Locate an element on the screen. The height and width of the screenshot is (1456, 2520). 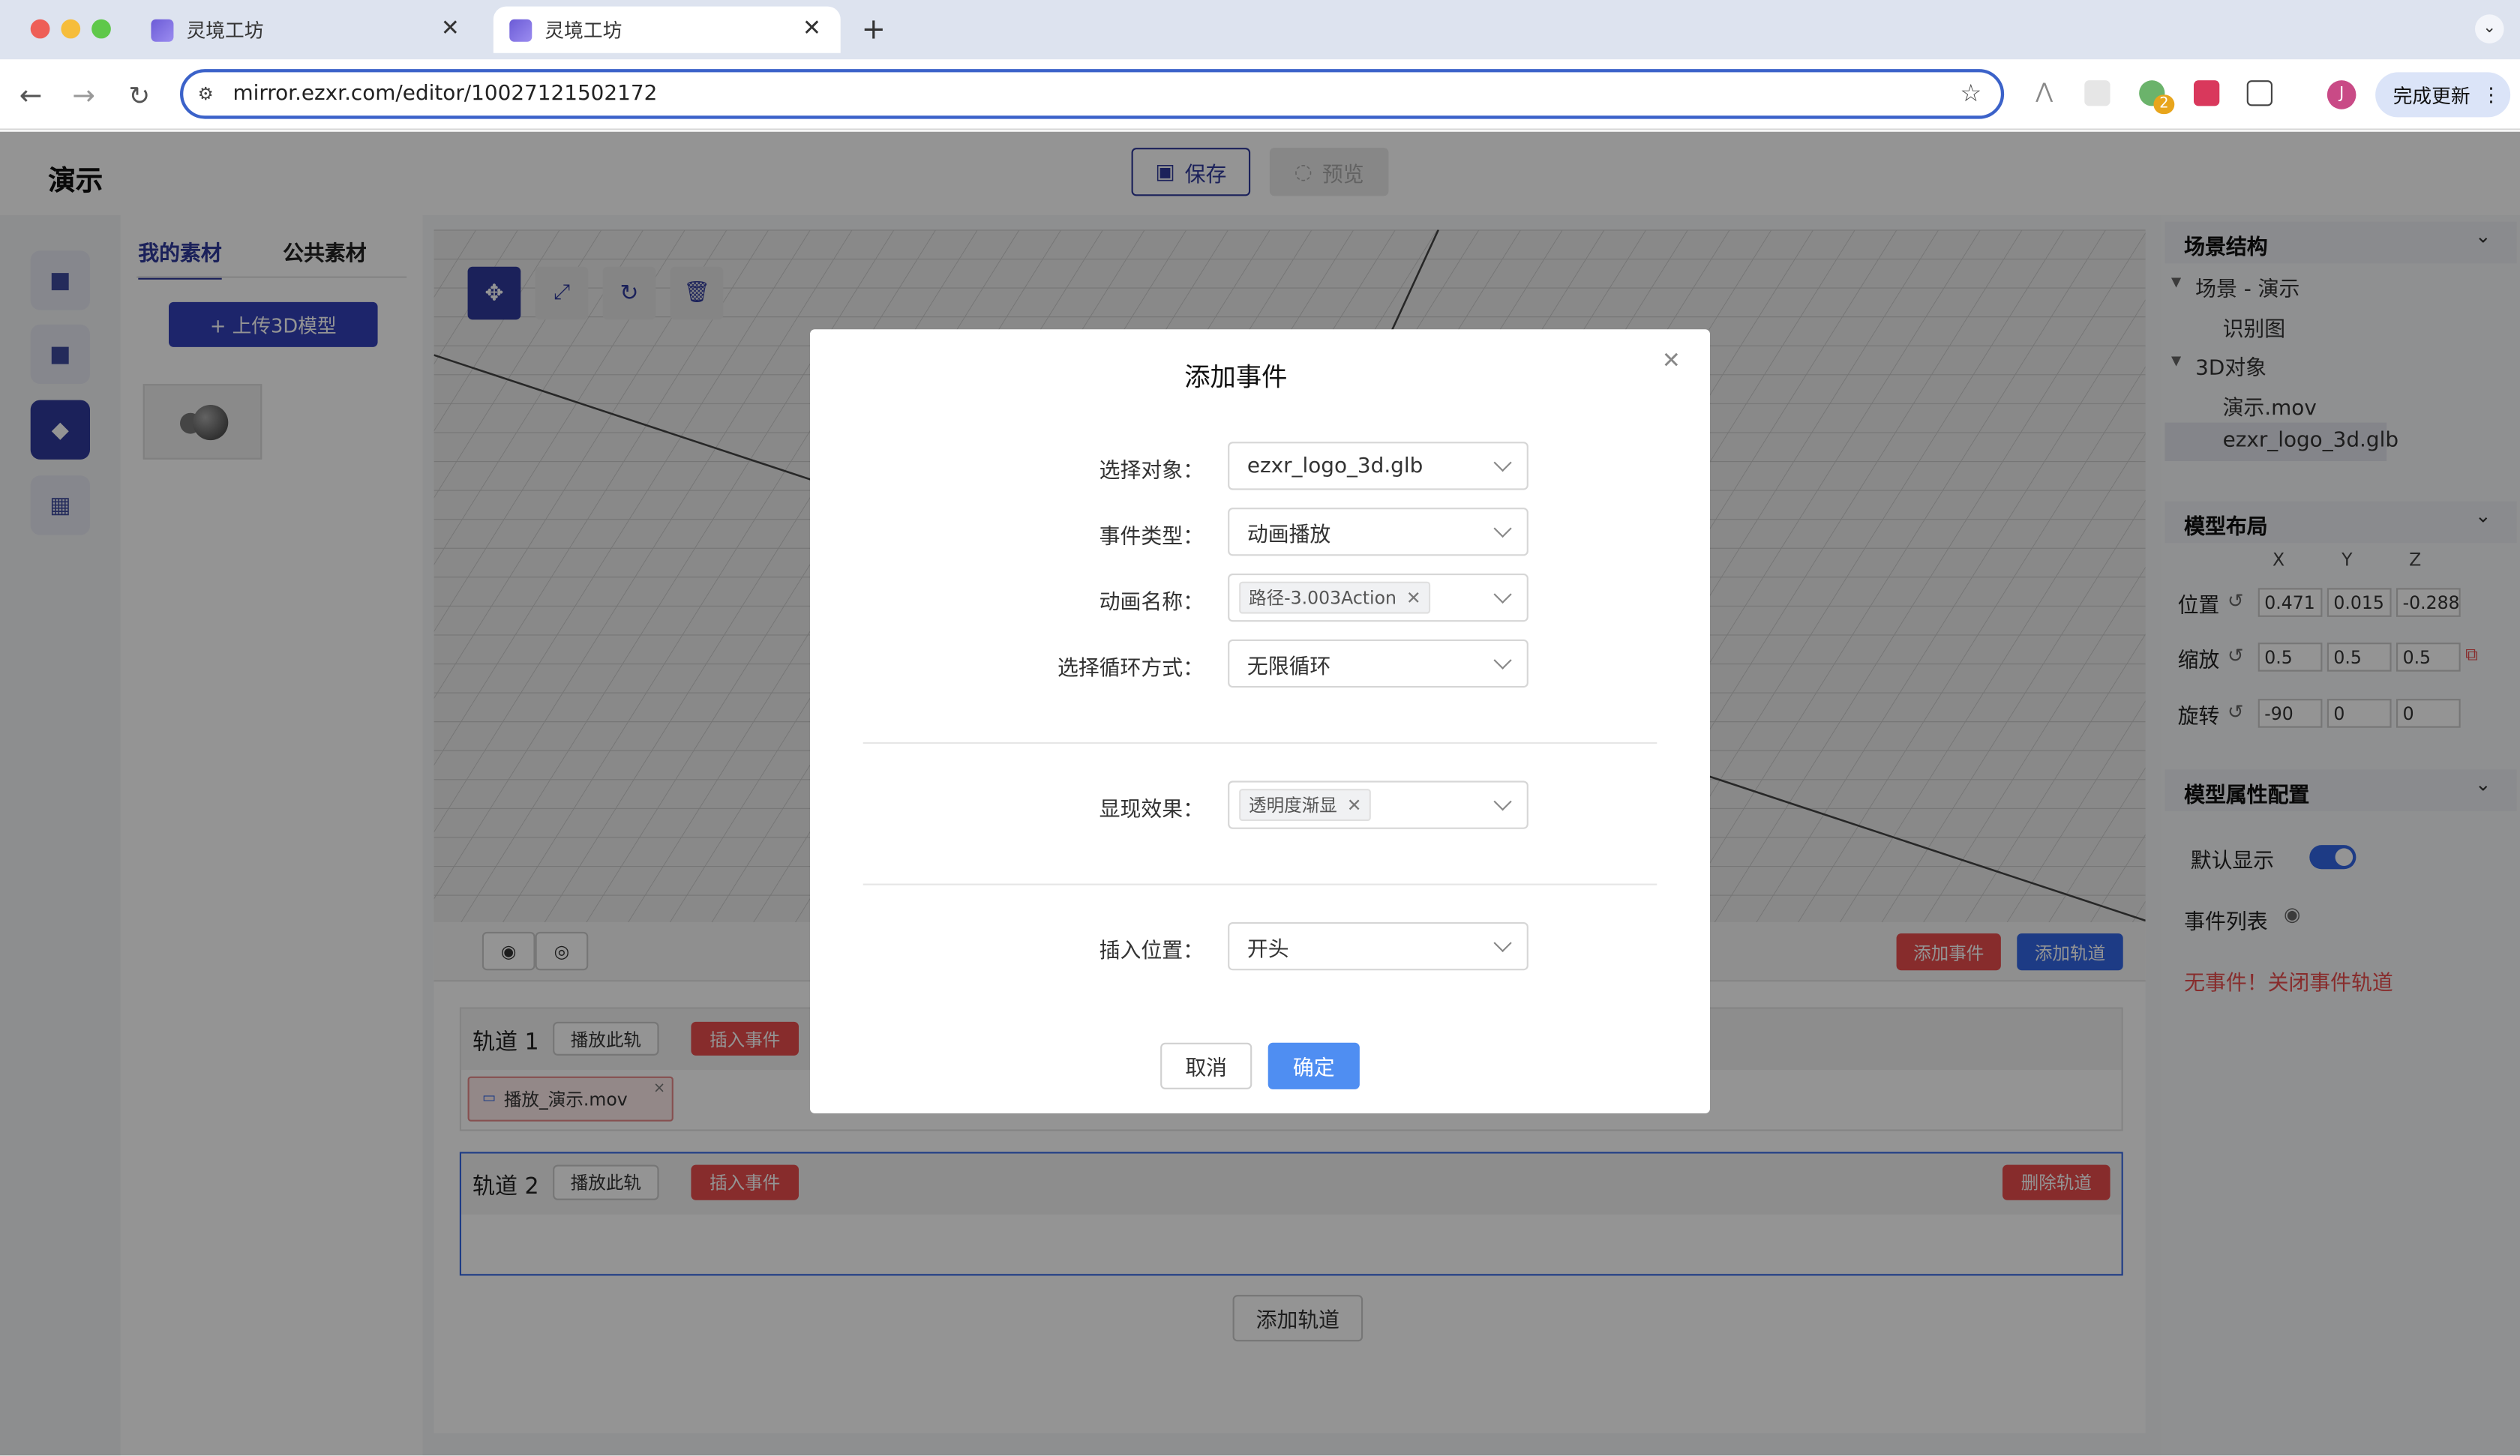
update-button: 完成更新 ⋮ is located at coordinates (2443, 95).